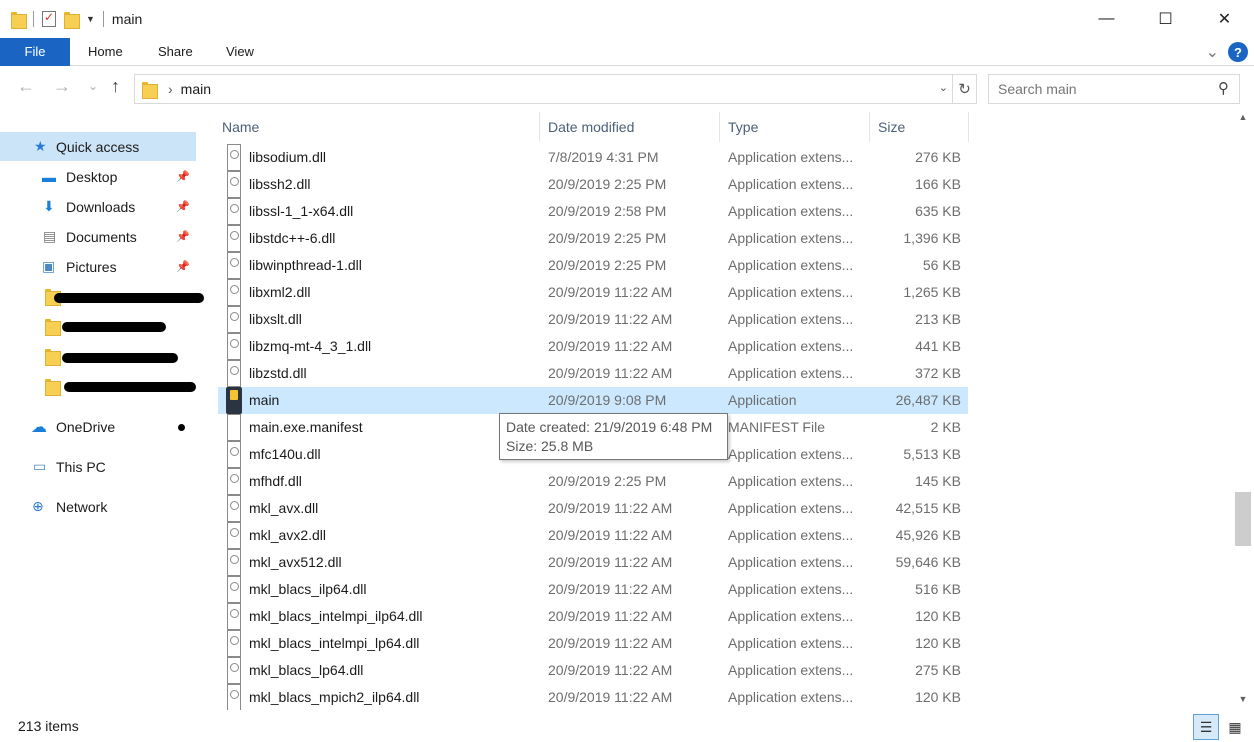 The width and height of the screenshot is (1254, 742). I want to click on sidebar-item-desktop: ▬ Desktop 📌, so click(98, 176).